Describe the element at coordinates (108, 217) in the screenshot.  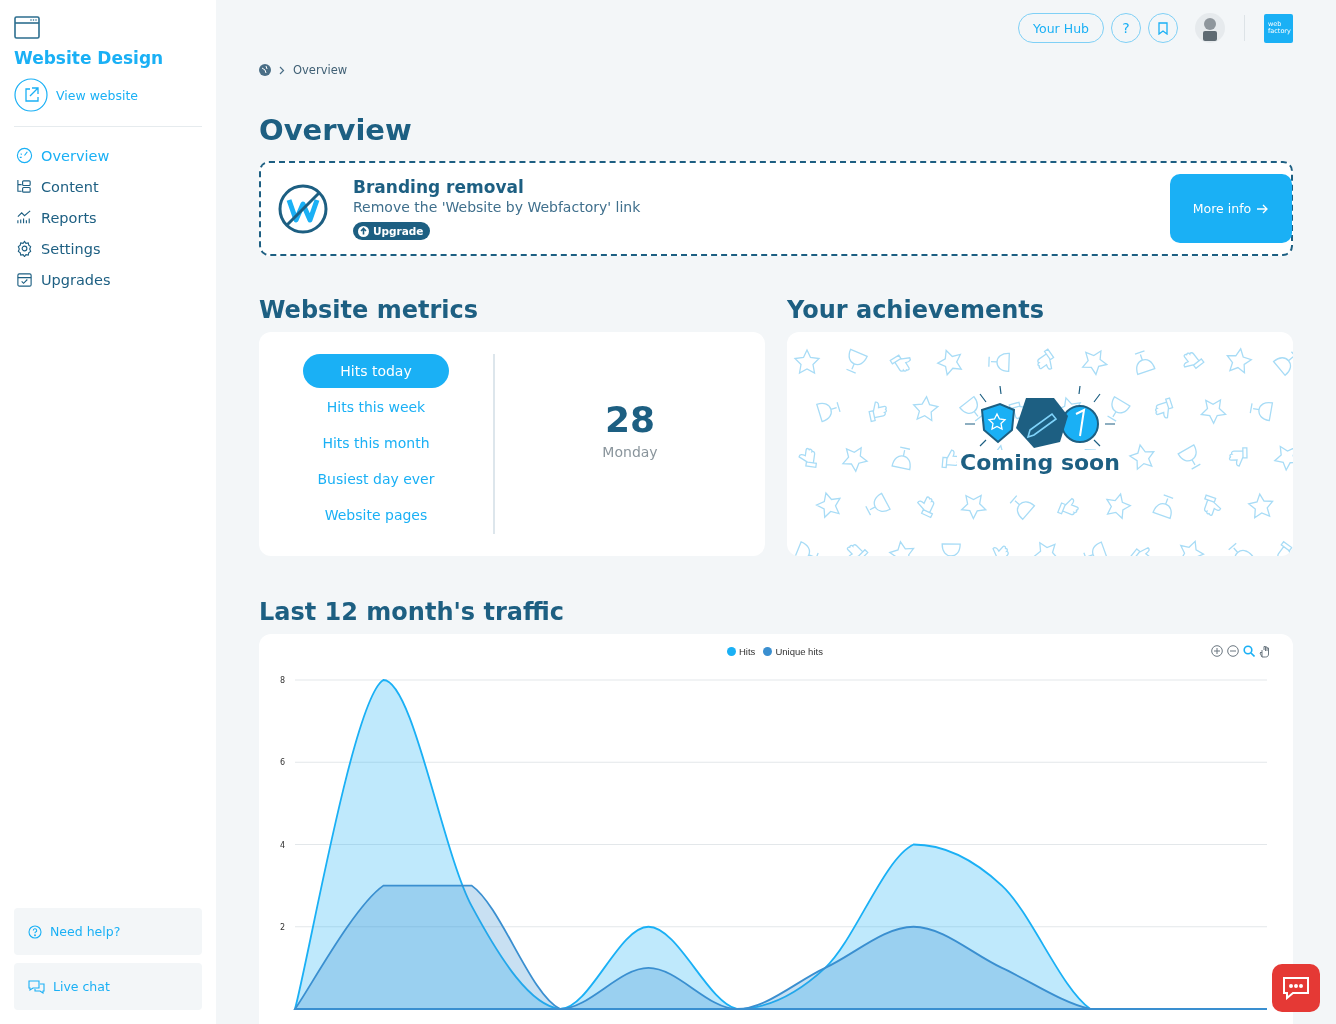
I see `nav-item: Reports` at that location.